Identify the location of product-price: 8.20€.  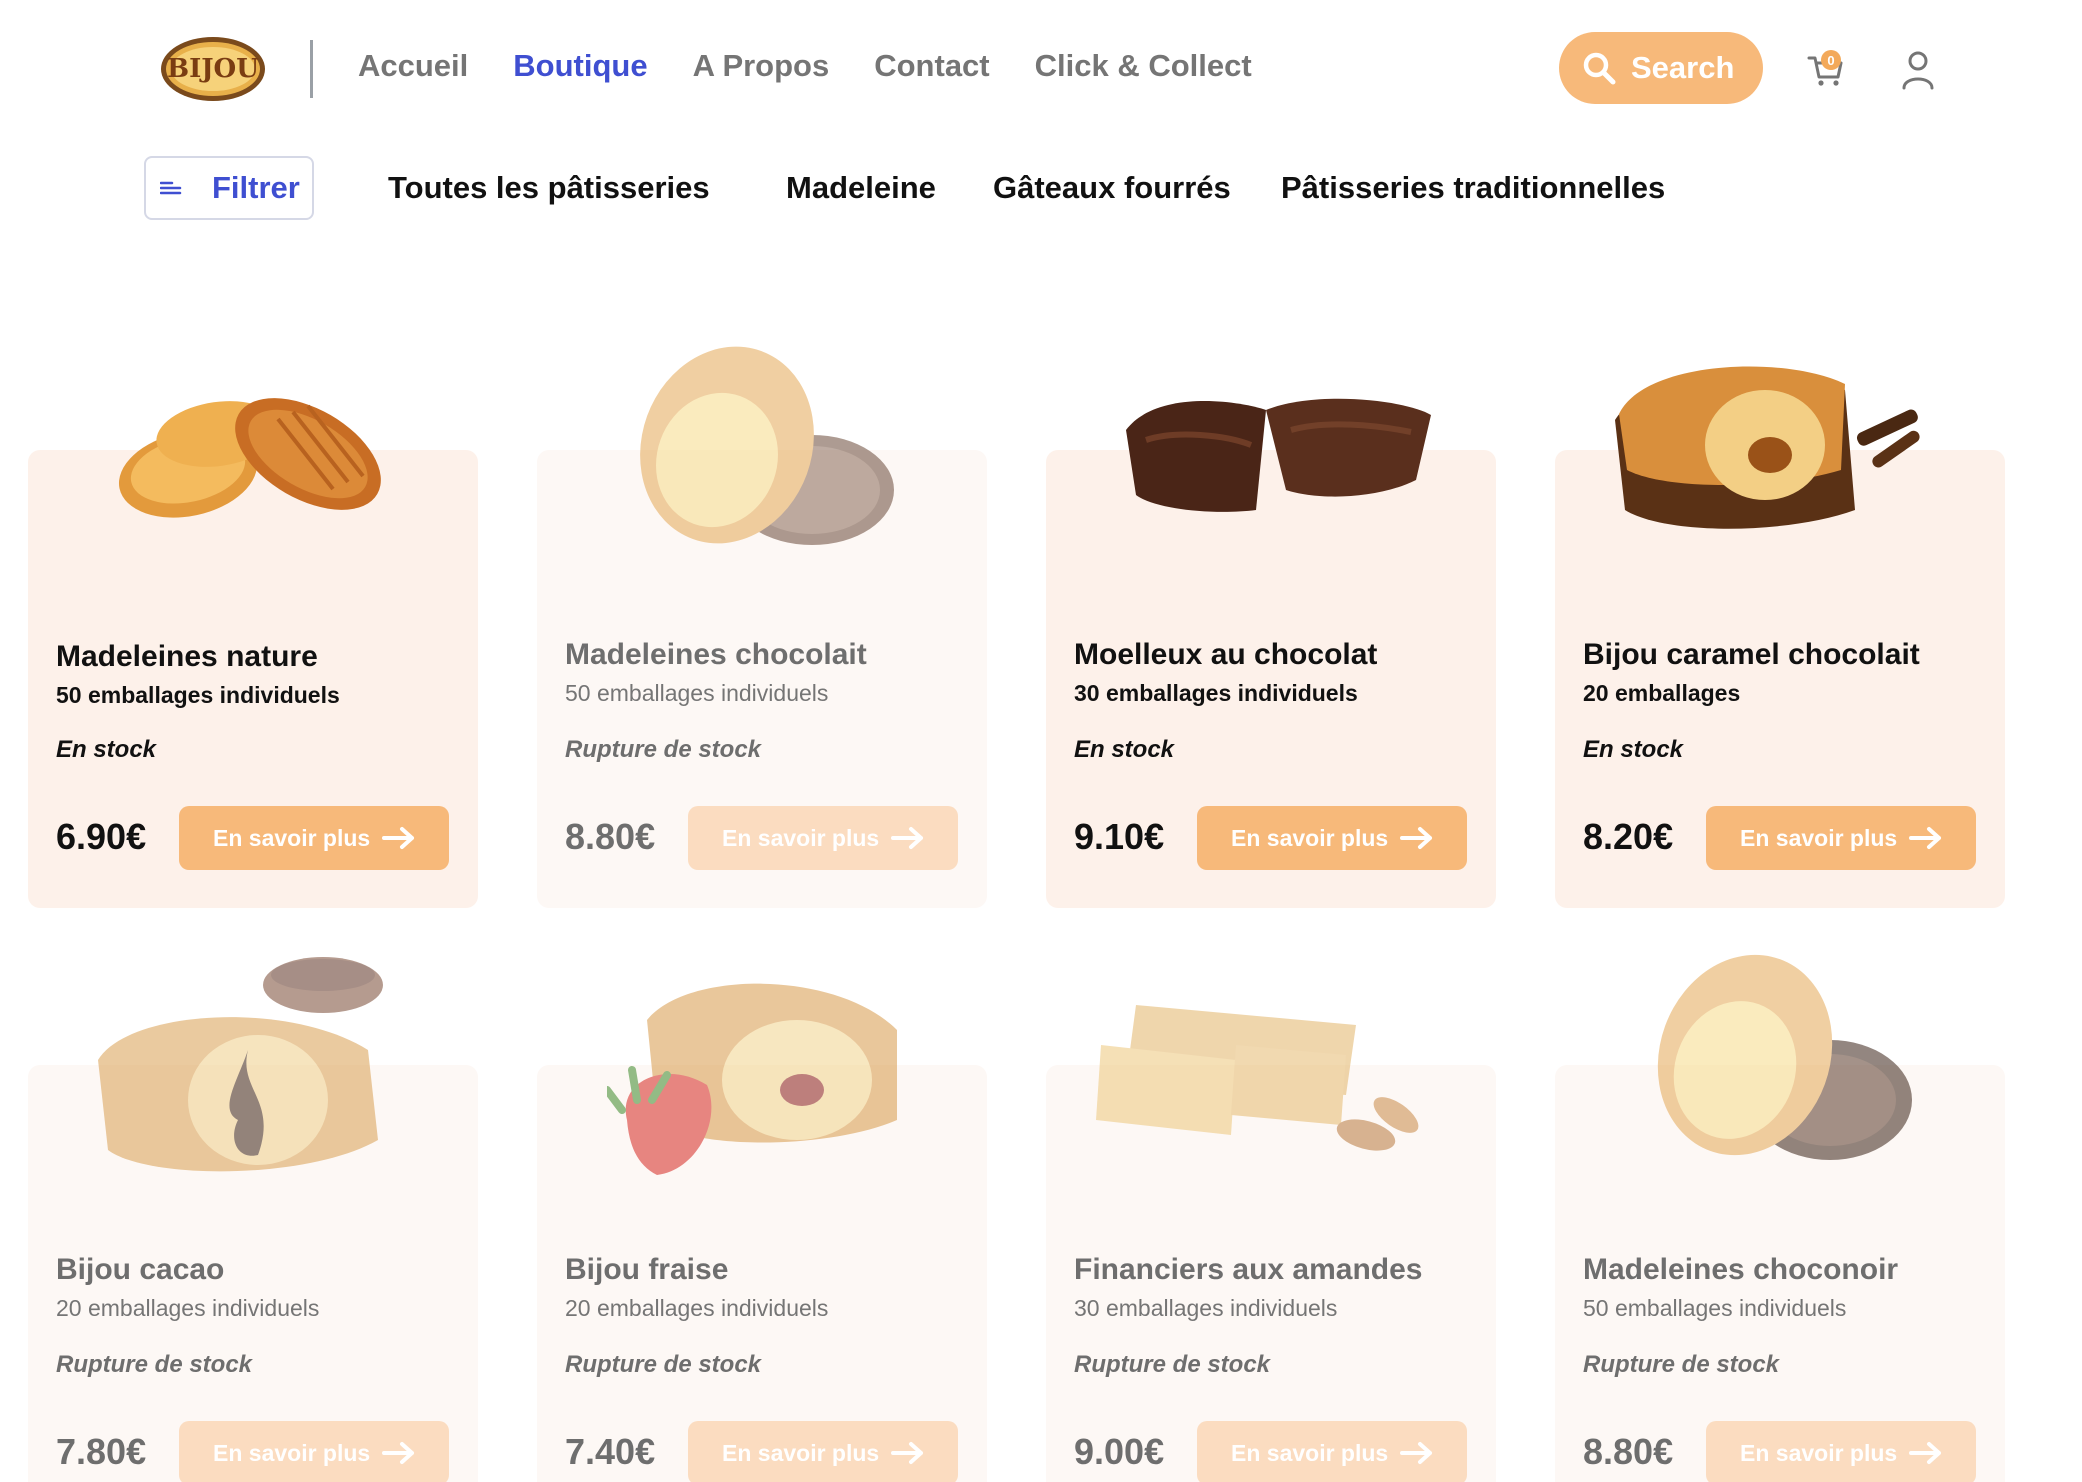
(1628, 836).